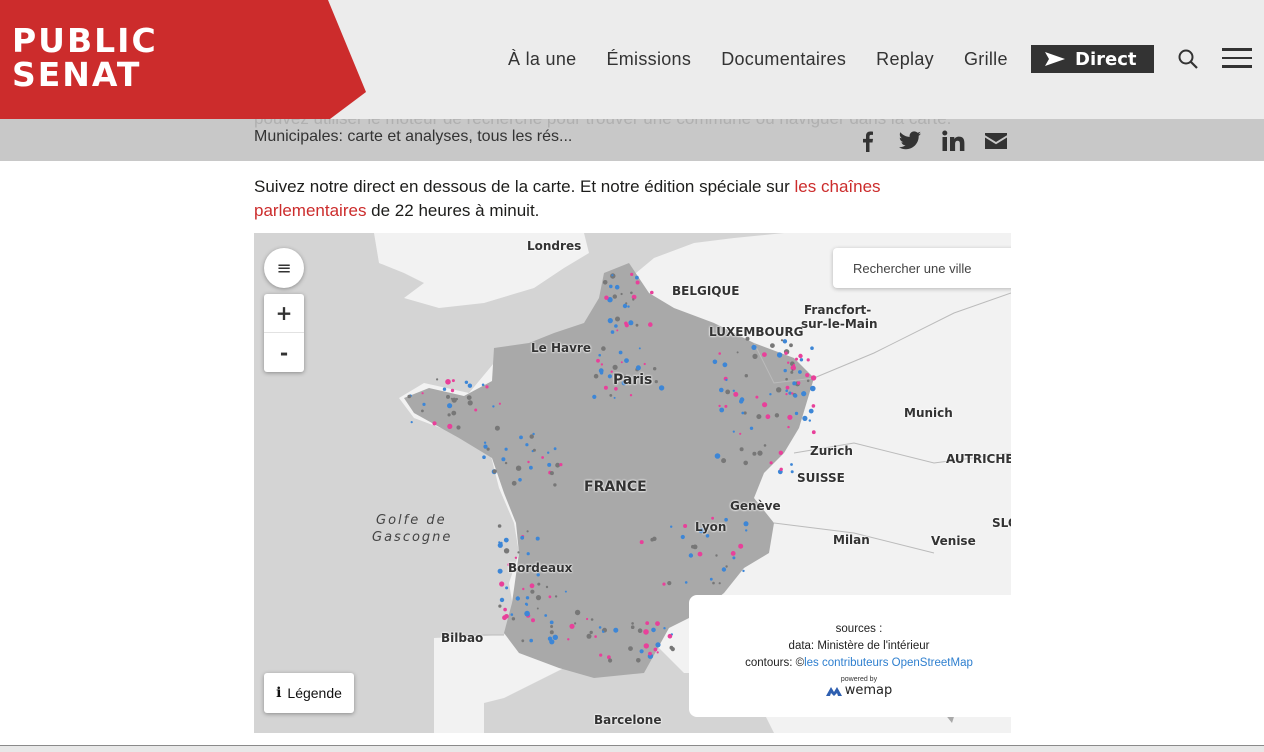 The height and width of the screenshot is (752, 1264). What do you see at coordinates (910, 141) in the screenshot?
I see `twitter-icon` at bounding box center [910, 141].